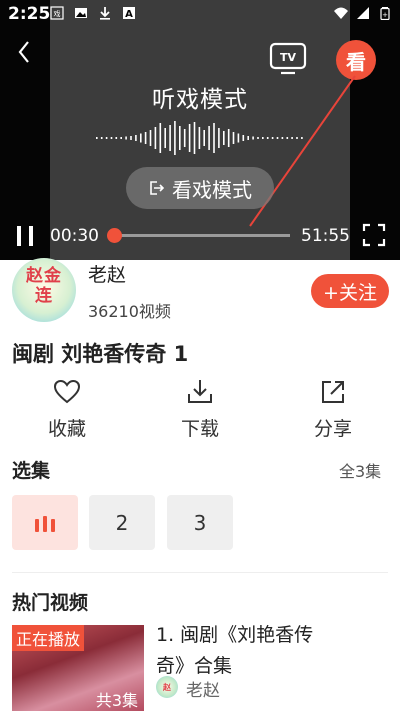  Describe the element at coordinates (114, 235) in the screenshot. I see `progress-knob` at that location.